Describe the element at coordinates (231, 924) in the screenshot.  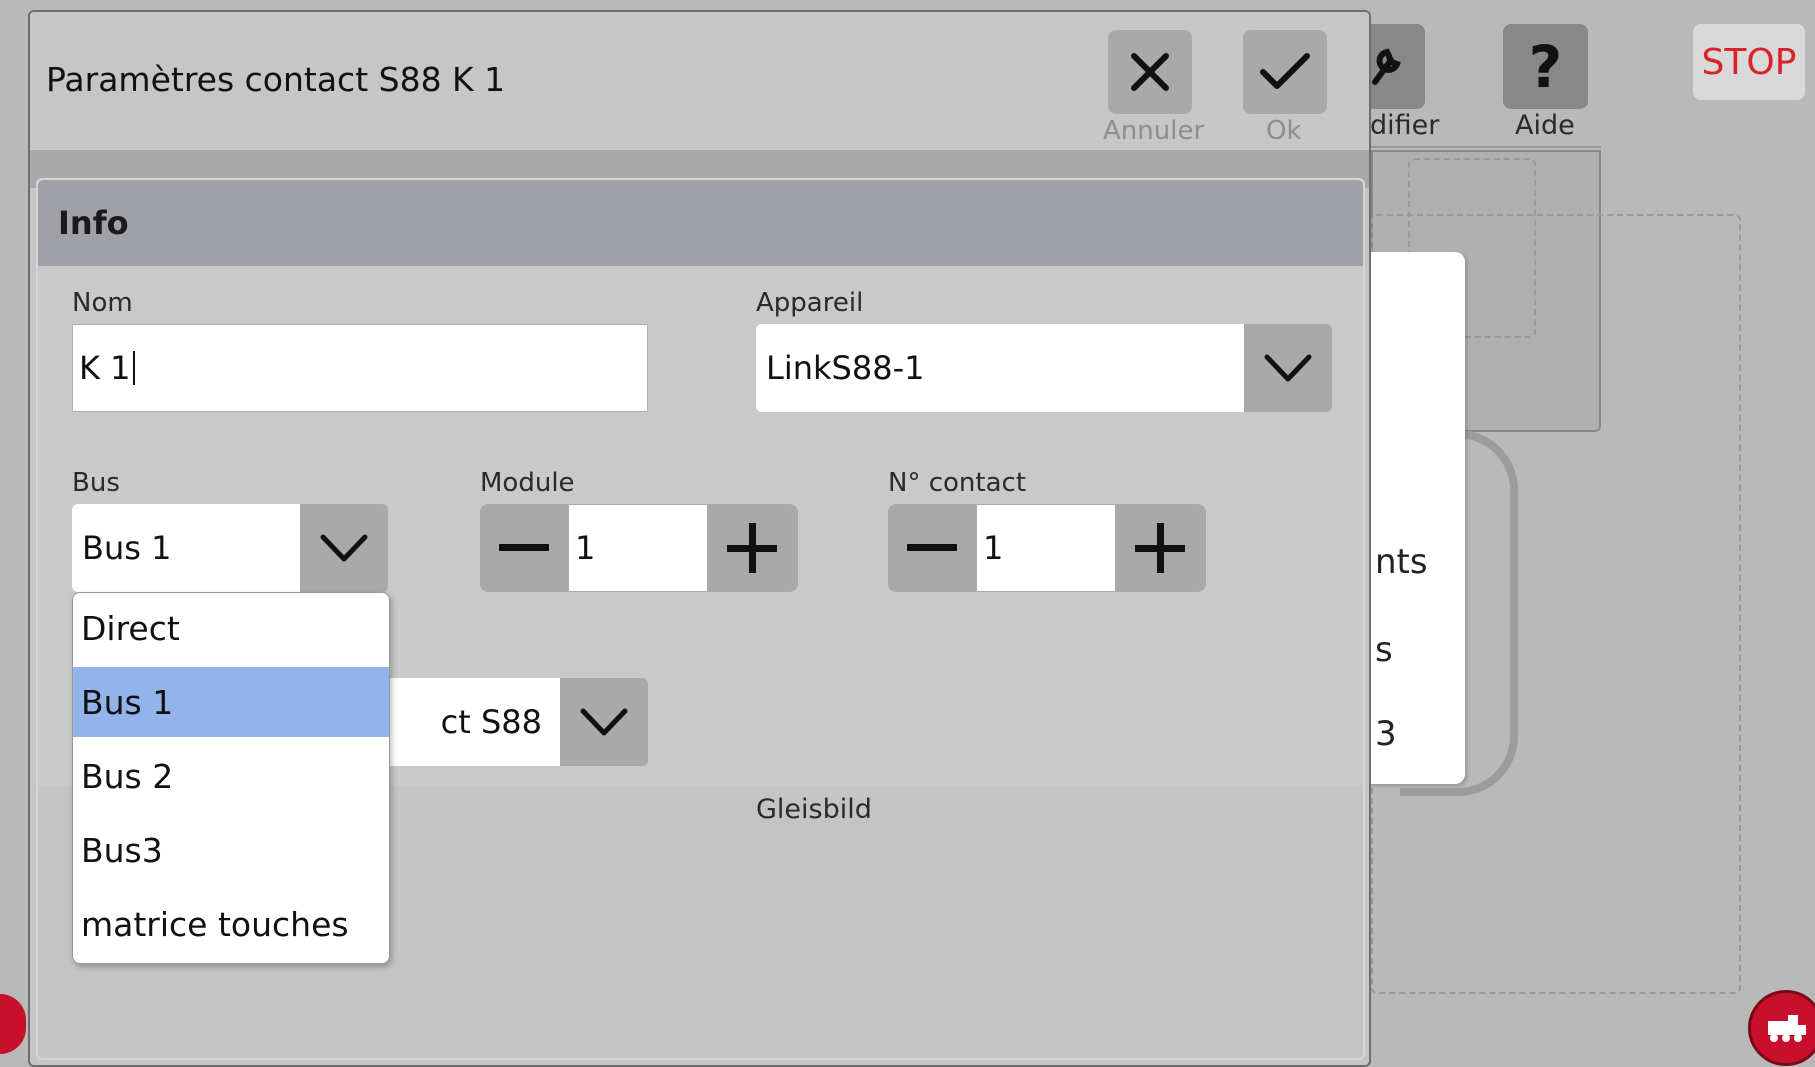
I see `bus-option-matrice-touches: matrice touches` at that location.